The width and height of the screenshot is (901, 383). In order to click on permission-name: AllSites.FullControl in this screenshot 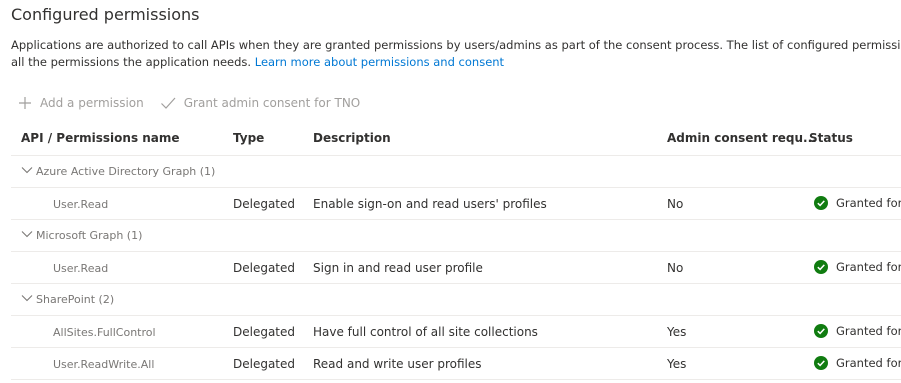, I will do `click(104, 332)`.